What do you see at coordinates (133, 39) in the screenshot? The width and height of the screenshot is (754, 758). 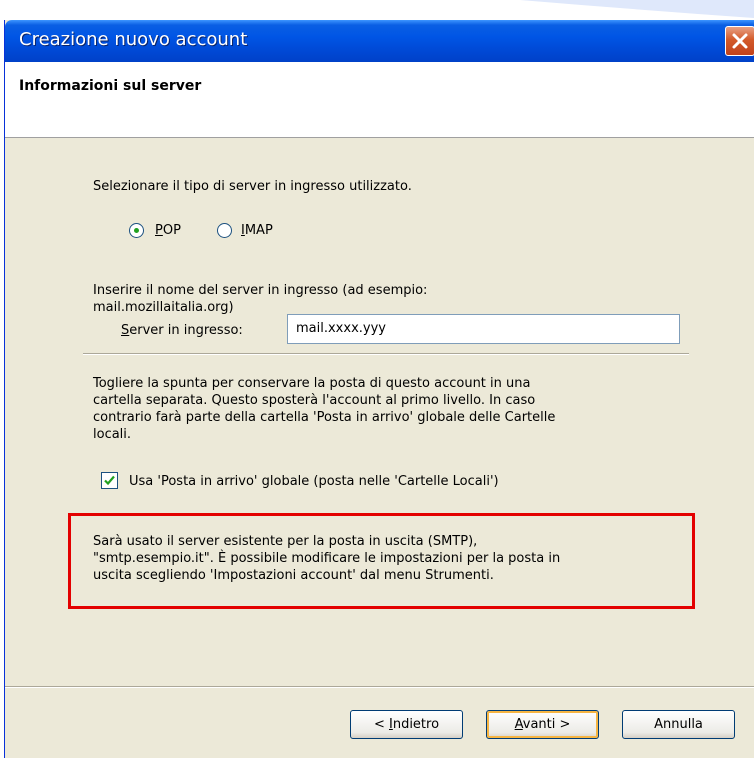 I see `window-title: Creazione nuovo account` at bounding box center [133, 39].